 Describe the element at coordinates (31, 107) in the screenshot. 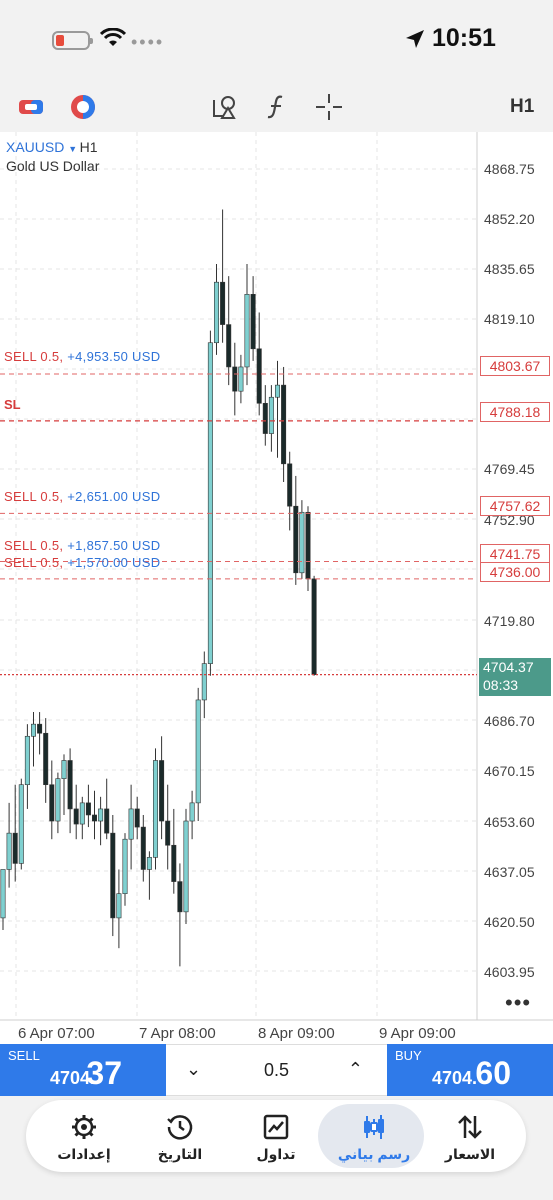

I see `trade-mode-icon` at that location.